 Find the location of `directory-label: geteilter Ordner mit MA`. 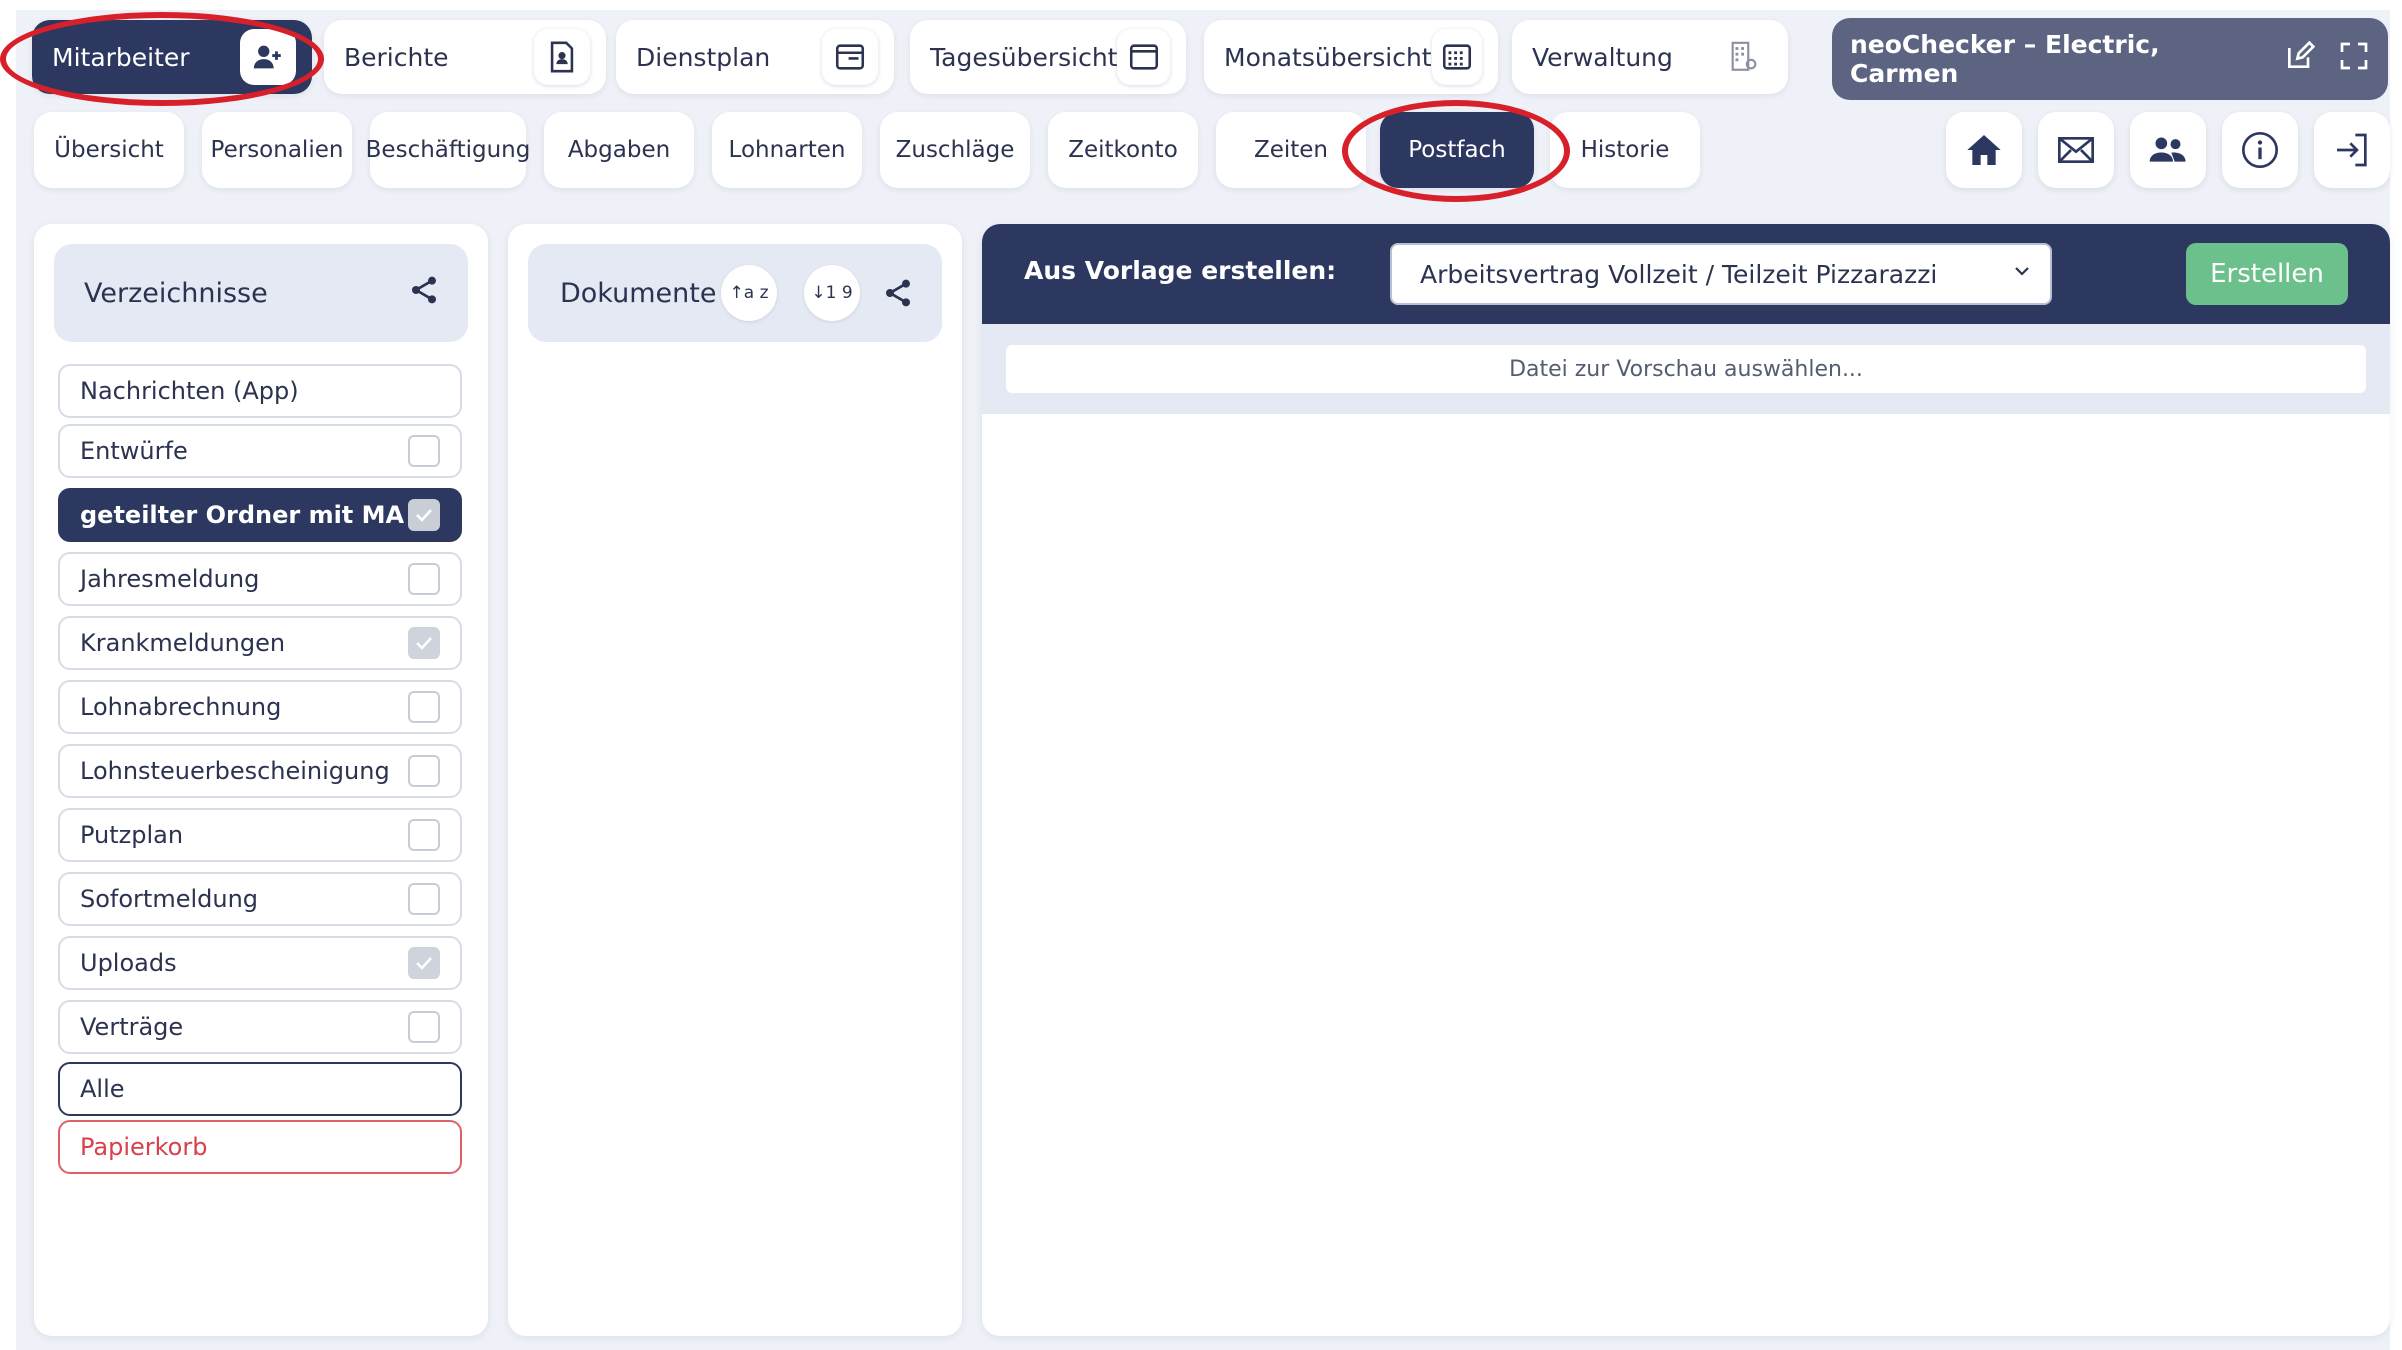

directory-label: geteilter Ordner mit MA is located at coordinates (242, 515).